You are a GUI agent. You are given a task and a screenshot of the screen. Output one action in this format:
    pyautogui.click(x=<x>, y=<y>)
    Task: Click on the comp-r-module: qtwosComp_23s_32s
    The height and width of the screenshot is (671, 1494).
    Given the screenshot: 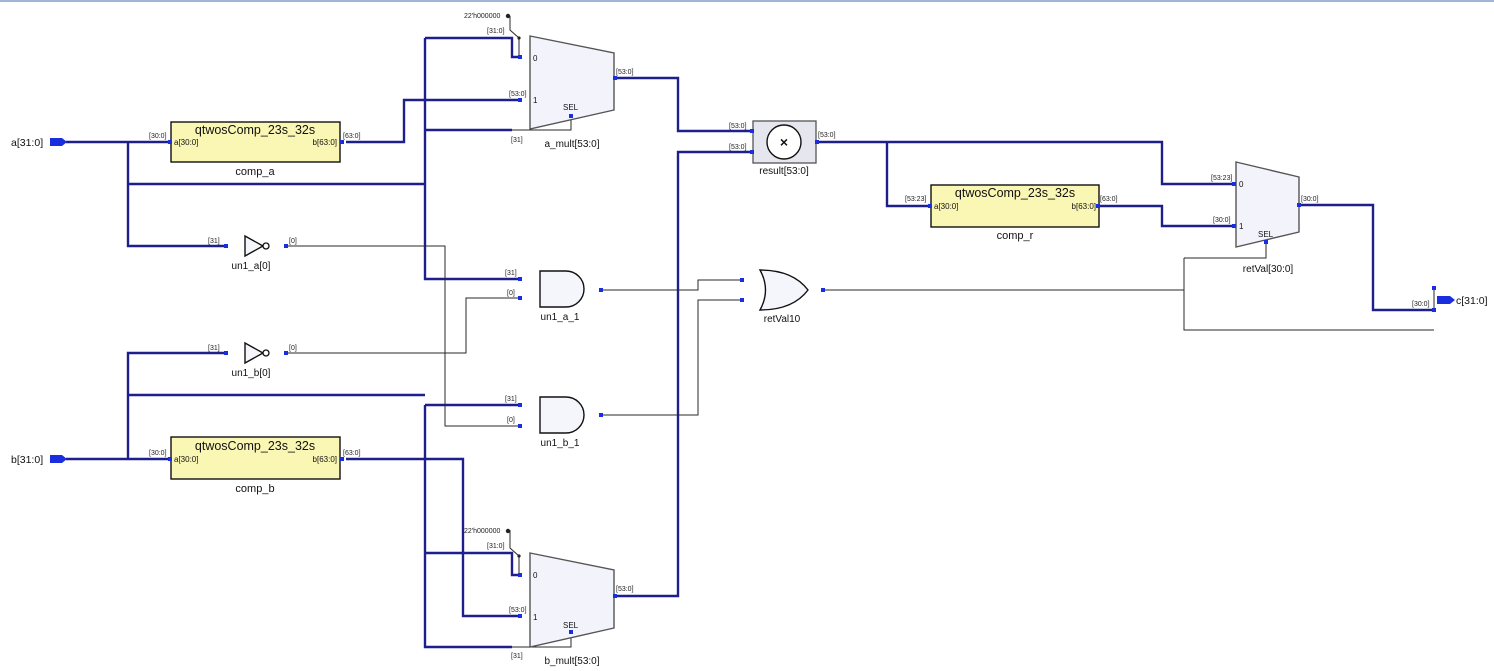 What is the action you would take?
    pyautogui.click(x=1015, y=193)
    